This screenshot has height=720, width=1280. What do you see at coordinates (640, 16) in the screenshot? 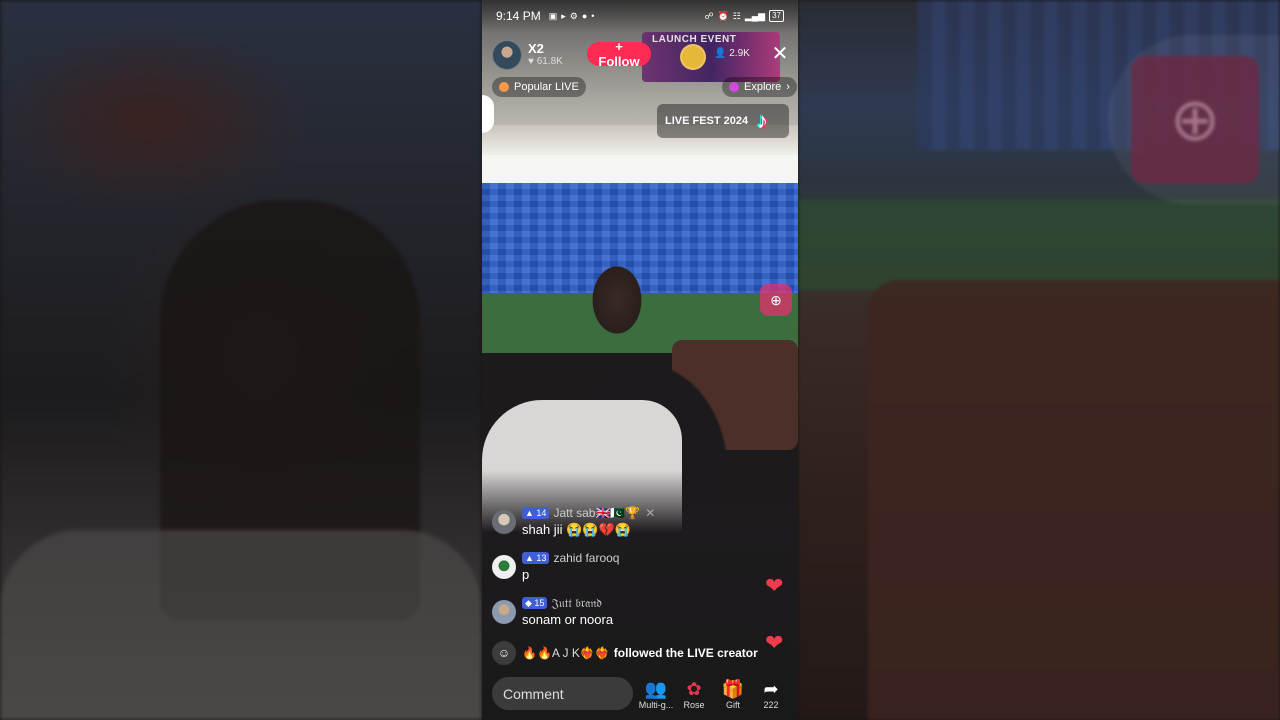
I see `status-bar: 9:14 PM ▣ ▸ ⚙ ● • ☍ ⏰ ☷ ▂▄▆ 37` at bounding box center [640, 16].